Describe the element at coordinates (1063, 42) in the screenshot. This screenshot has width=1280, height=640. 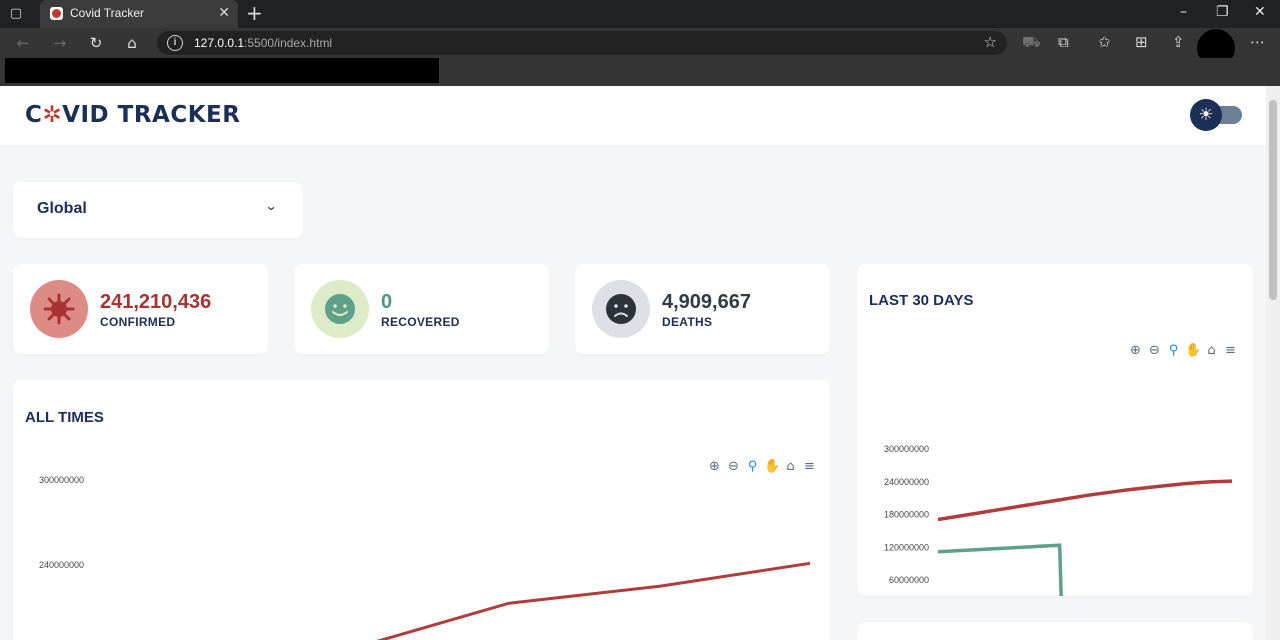
I see `extensions-icon: ⧉` at that location.